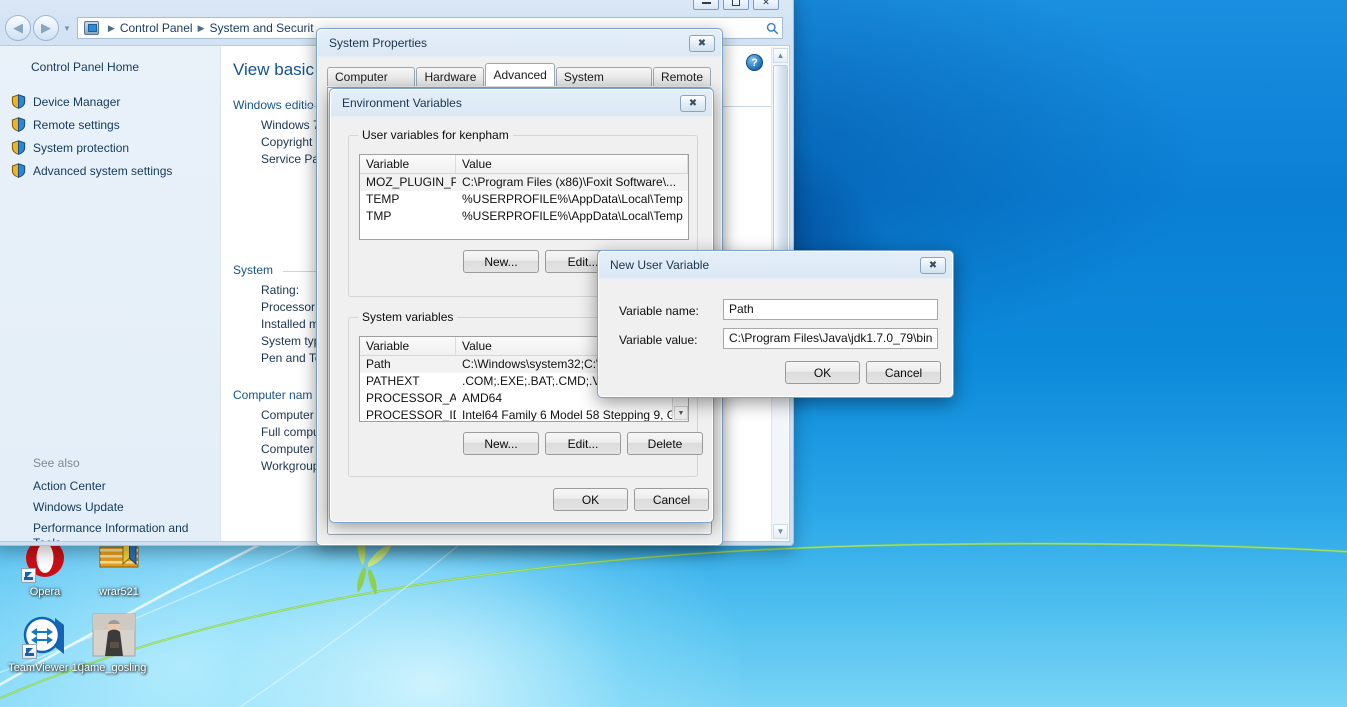 This screenshot has width=1347, height=707. I want to click on forward-button: ▶, so click(46, 28).